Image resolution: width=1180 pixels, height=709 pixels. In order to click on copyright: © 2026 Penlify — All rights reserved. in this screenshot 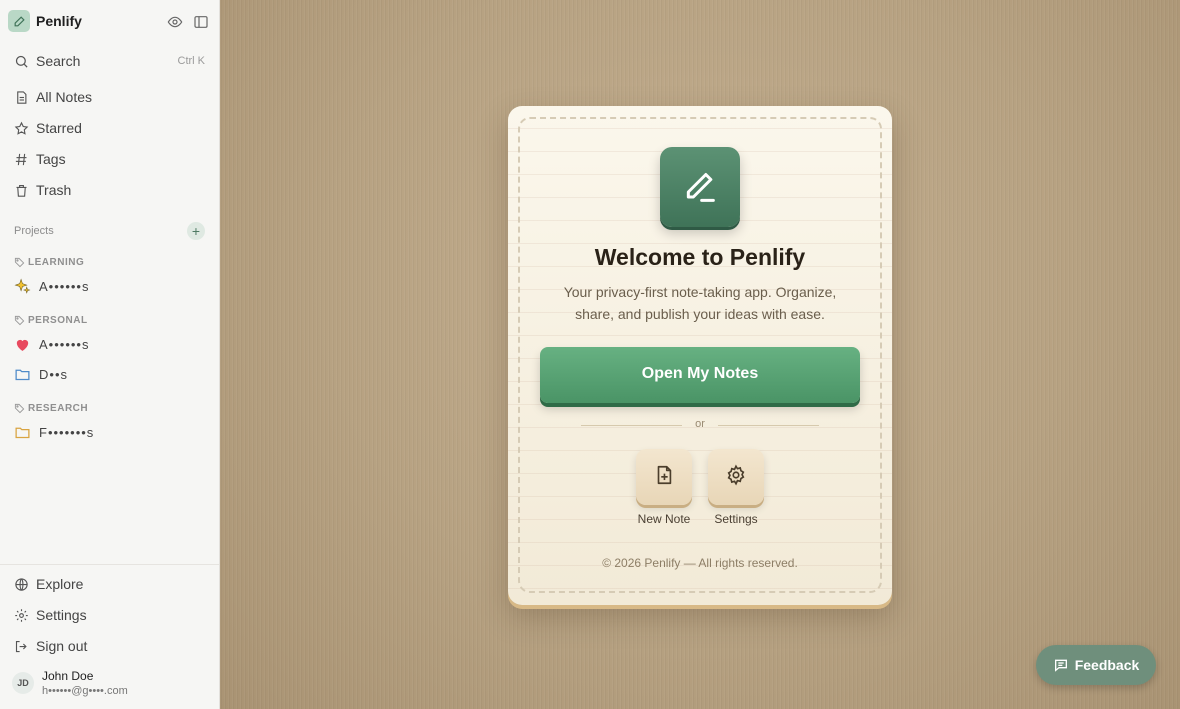, I will do `click(700, 563)`.